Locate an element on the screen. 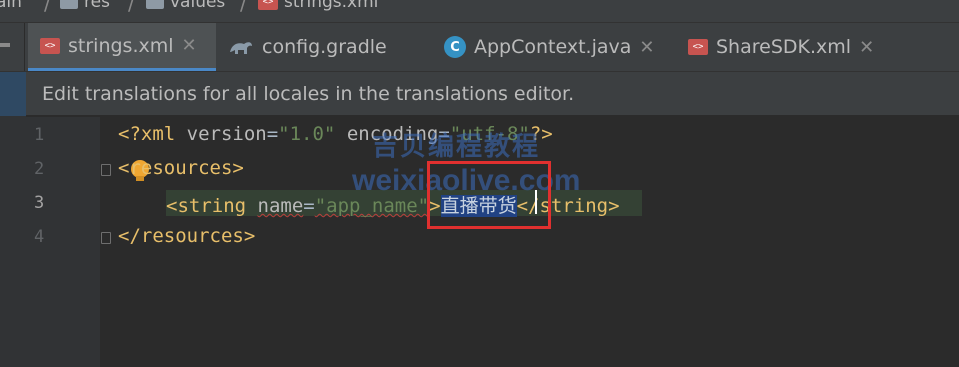  line-number: 3 is located at coordinates (39, 203).